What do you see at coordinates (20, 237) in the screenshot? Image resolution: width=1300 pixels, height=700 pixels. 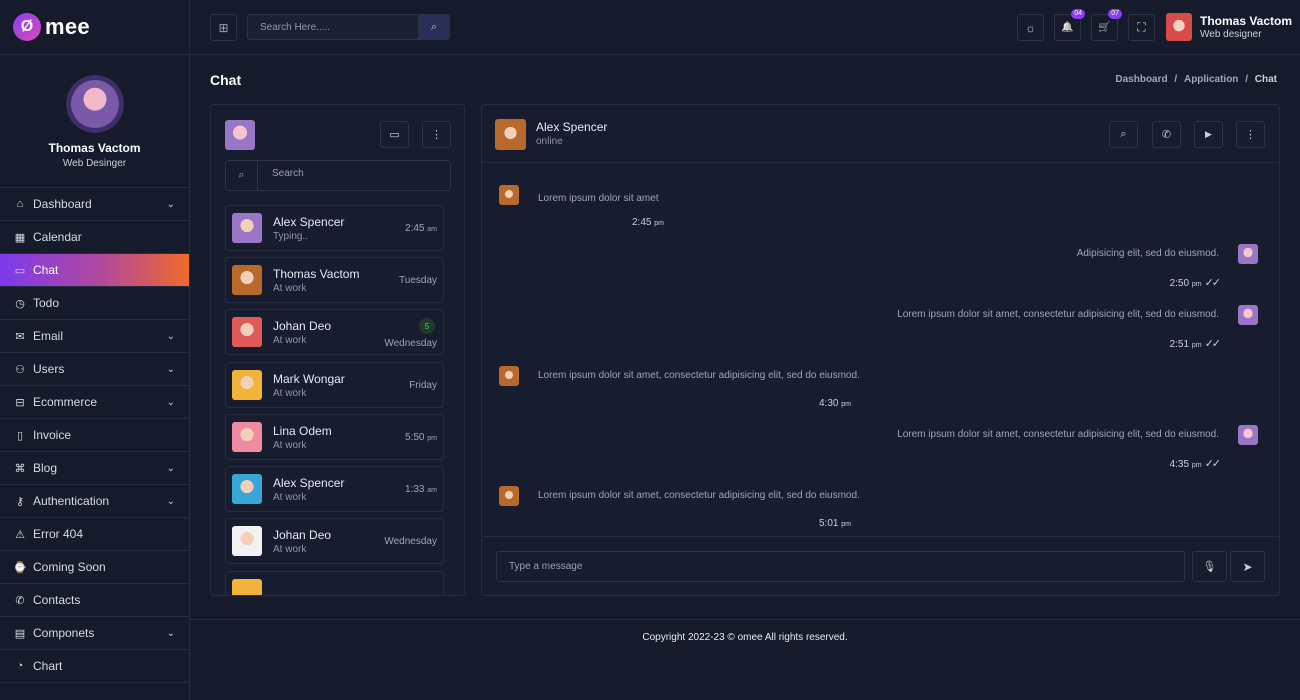 I see `calendar-icon: ▦` at bounding box center [20, 237].